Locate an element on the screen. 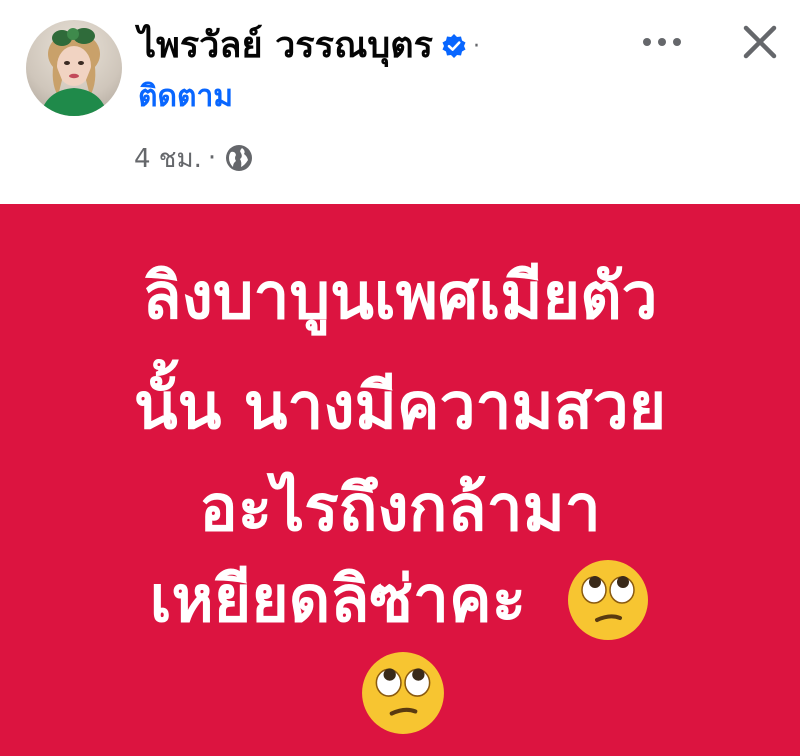 The height and width of the screenshot is (756, 800). more-options-button is located at coordinates (662, 42).